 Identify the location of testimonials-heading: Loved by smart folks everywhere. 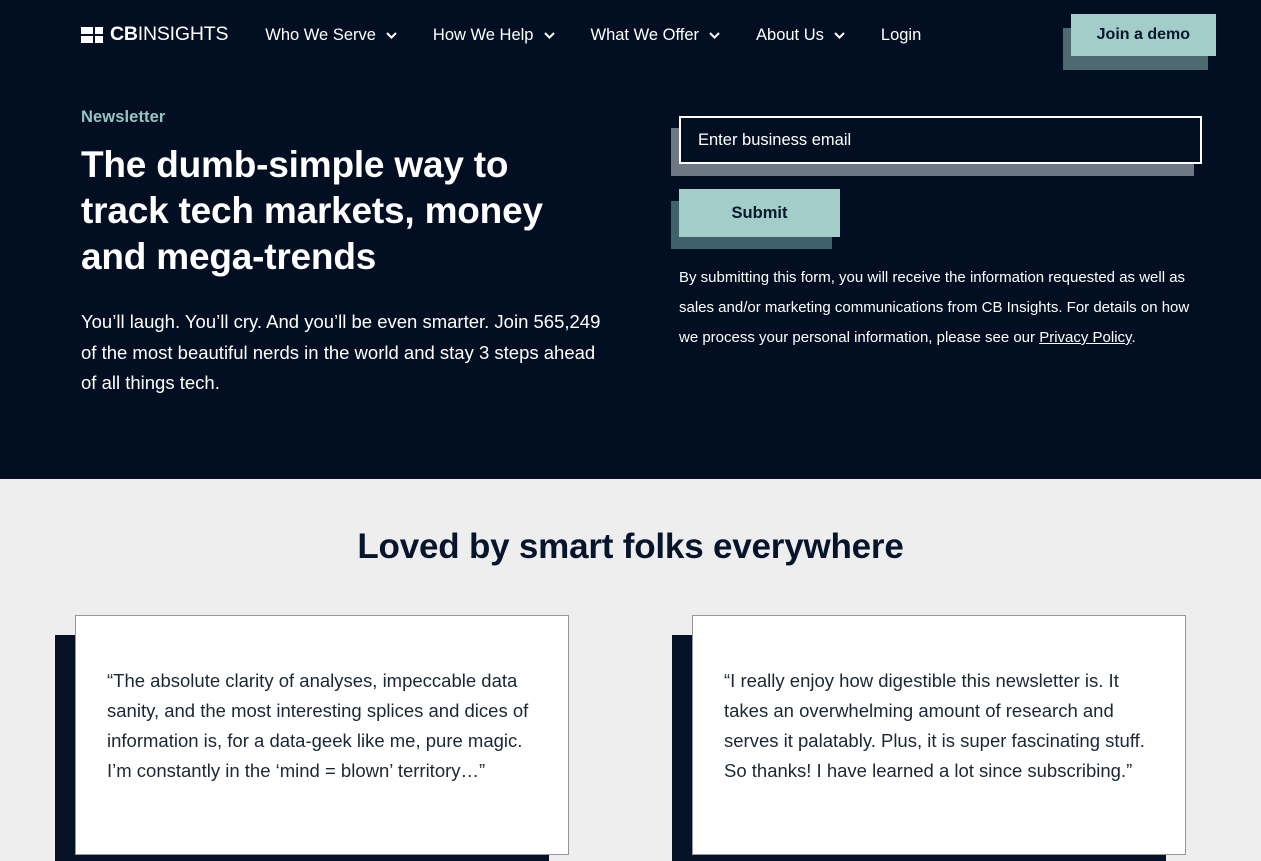
(630, 546).